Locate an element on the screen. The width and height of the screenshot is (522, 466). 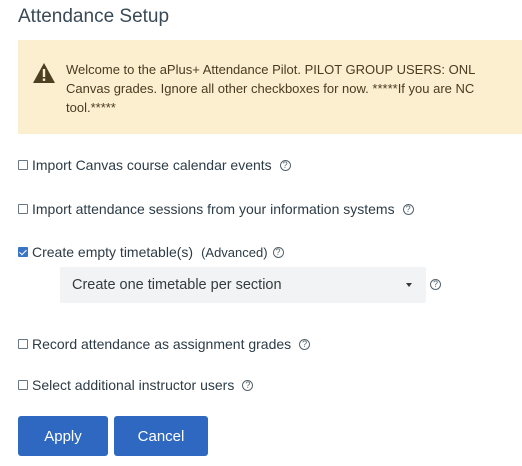
timetable-select: Create one timetable per section is located at coordinates (243, 285).